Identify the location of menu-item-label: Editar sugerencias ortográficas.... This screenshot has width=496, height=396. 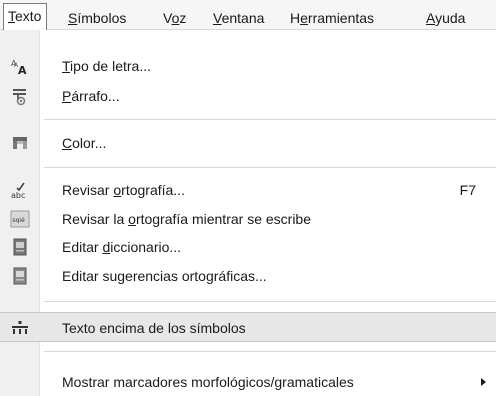
(164, 276).